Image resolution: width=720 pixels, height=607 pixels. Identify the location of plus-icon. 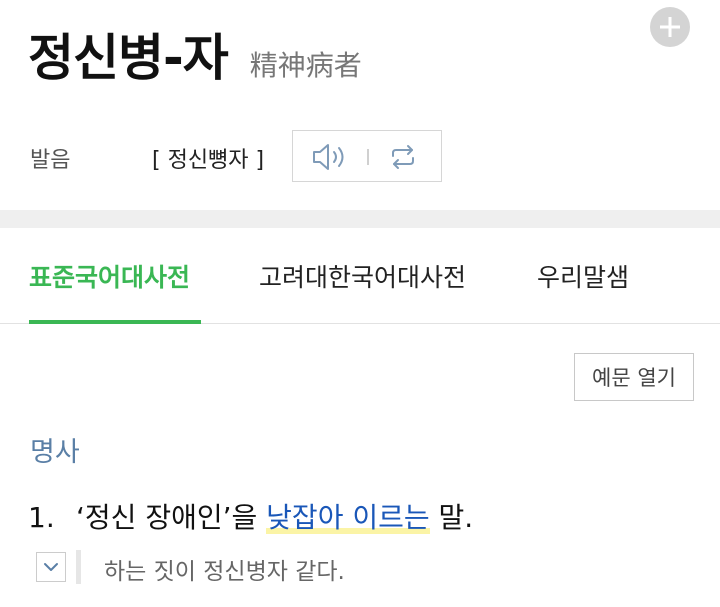
(670, 27).